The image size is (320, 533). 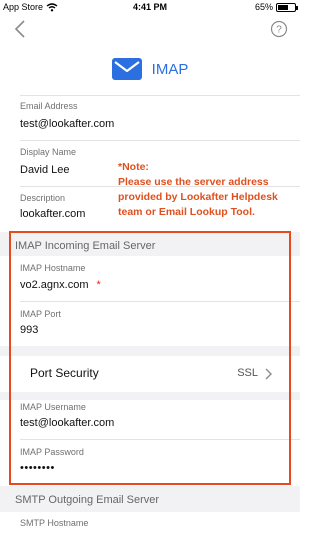 What do you see at coordinates (45, 170) in the screenshot?
I see `display-name-field: David Lee` at bounding box center [45, 170].